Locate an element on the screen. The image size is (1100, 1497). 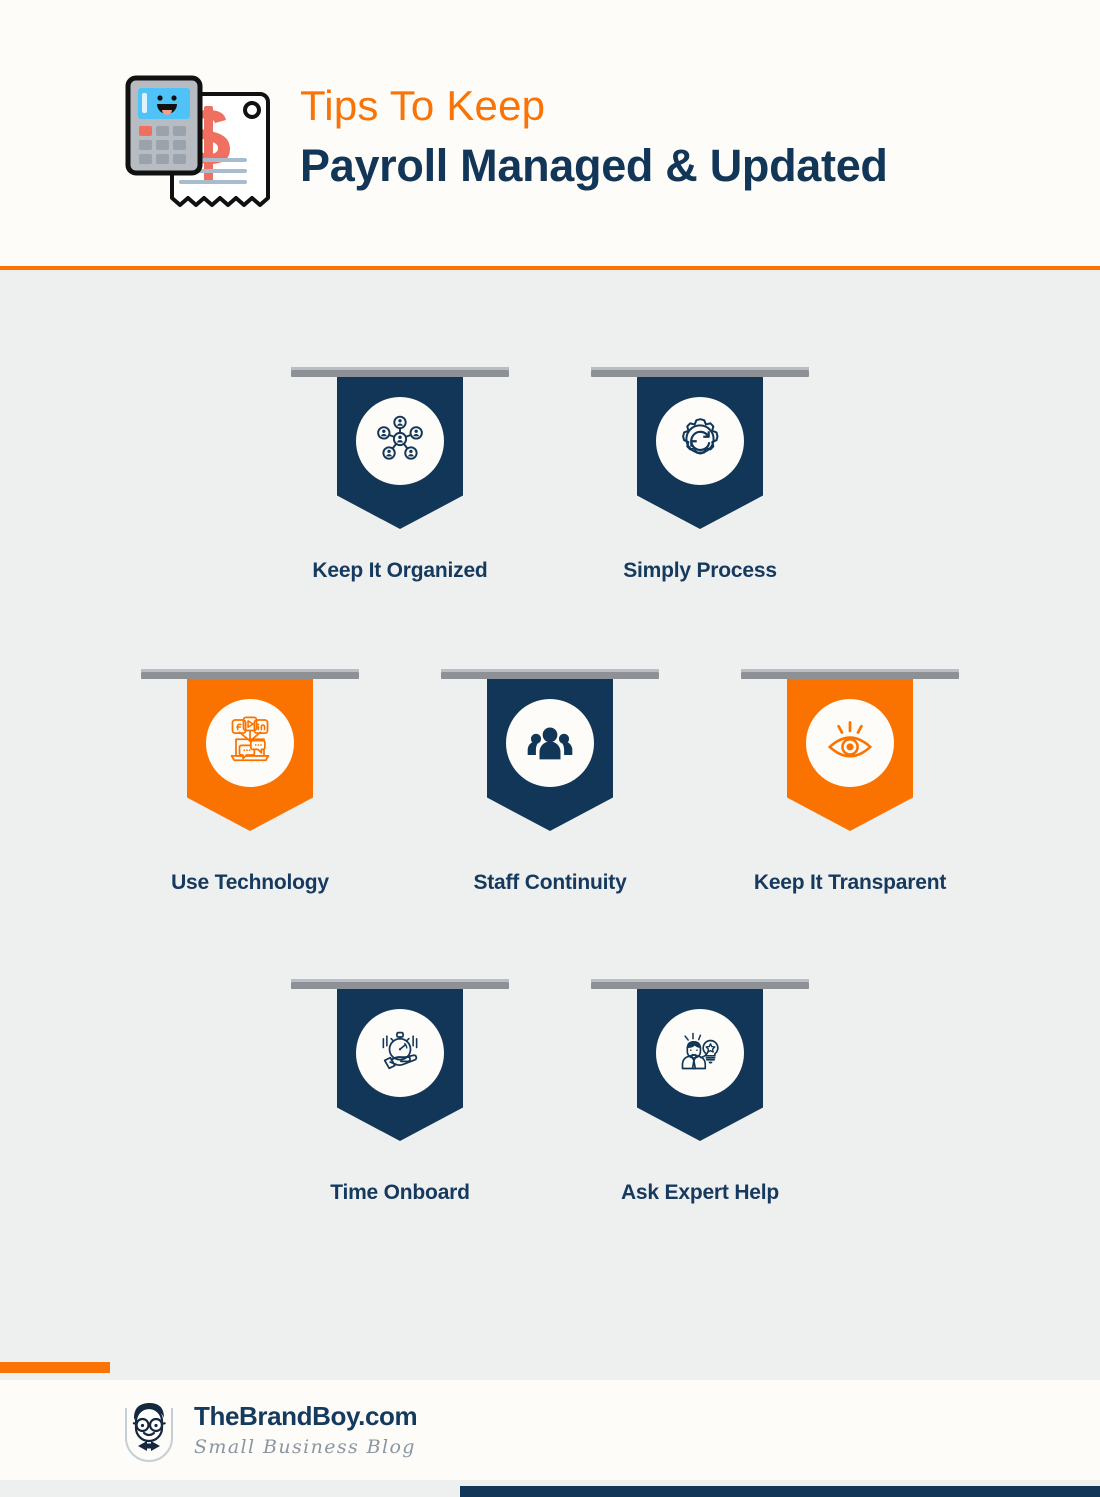
footer-orange-accent is located at coordinates (55, 1367).